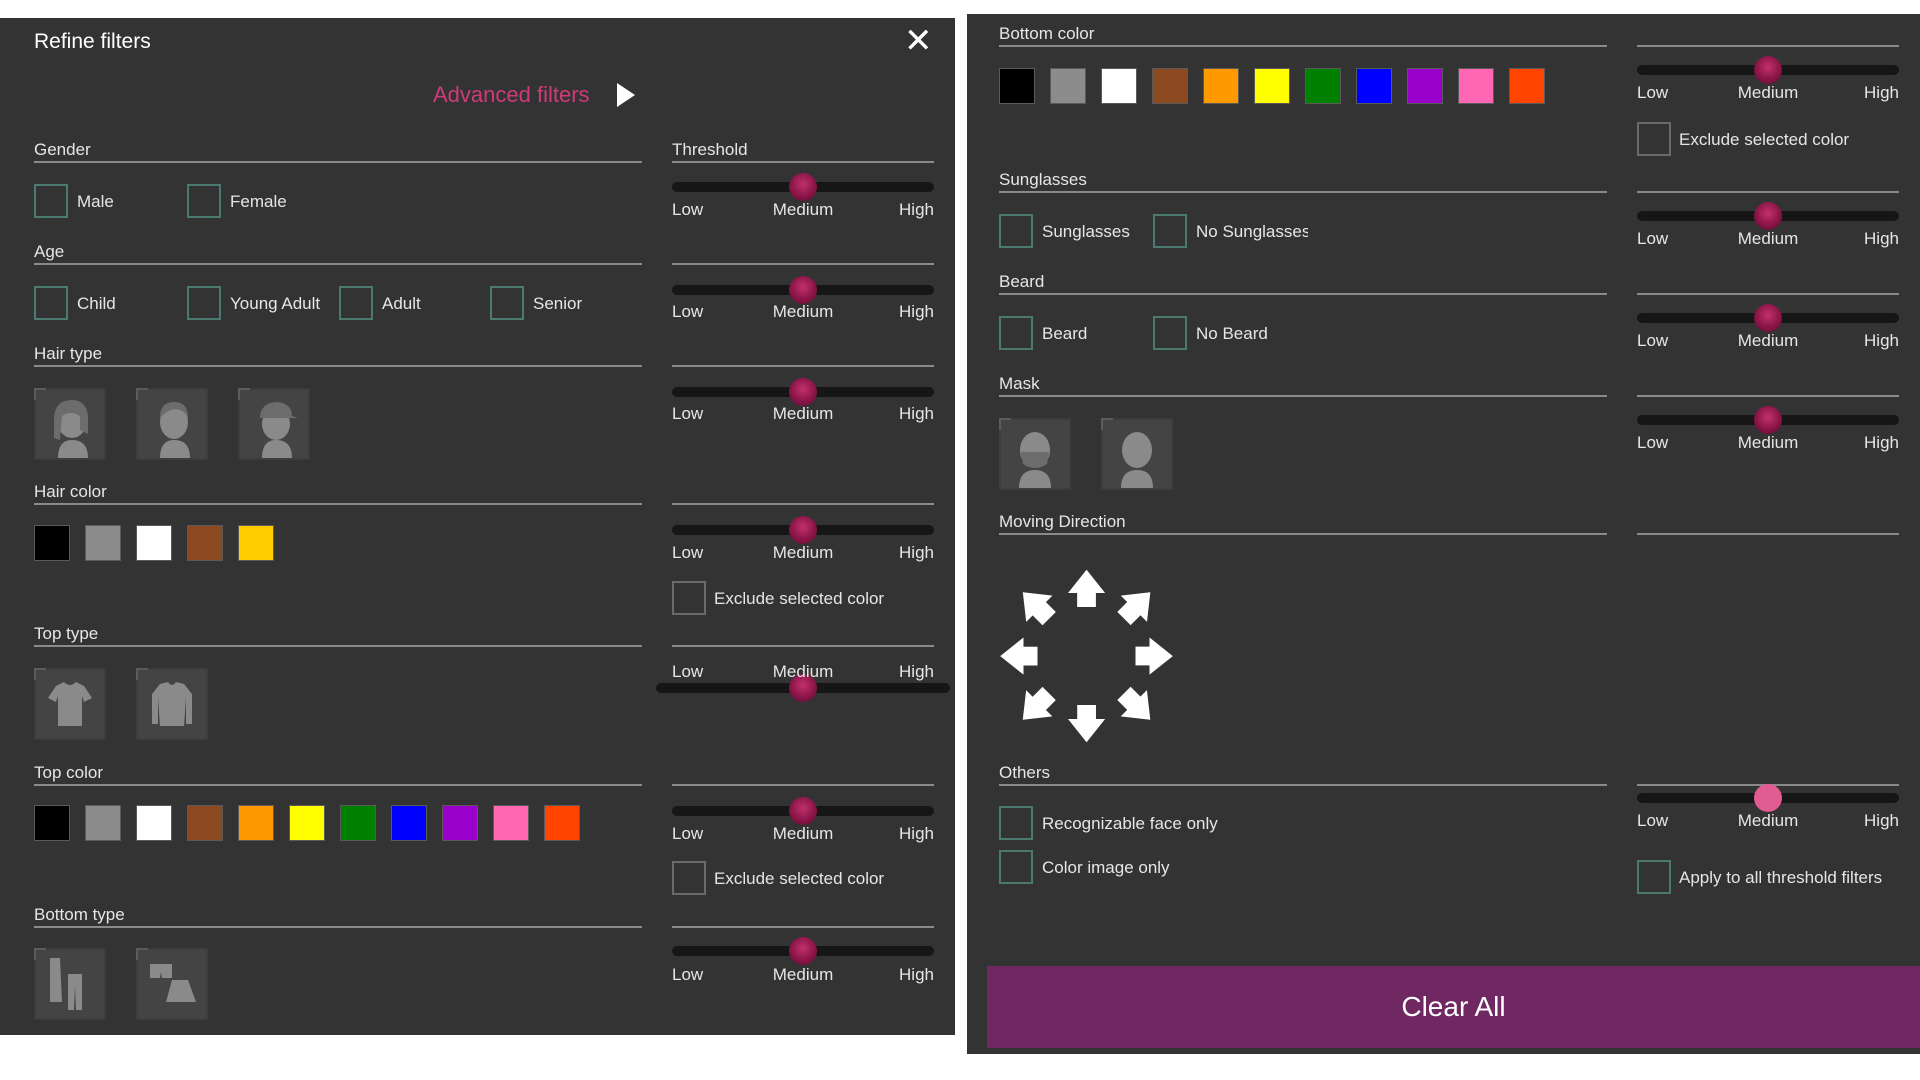 The height and width of the screenshot is (1080, 1920). What do you see at coordinates (204, 201) in the screenshot?
I see `female-checkbox` at bounding box center [204, 201].